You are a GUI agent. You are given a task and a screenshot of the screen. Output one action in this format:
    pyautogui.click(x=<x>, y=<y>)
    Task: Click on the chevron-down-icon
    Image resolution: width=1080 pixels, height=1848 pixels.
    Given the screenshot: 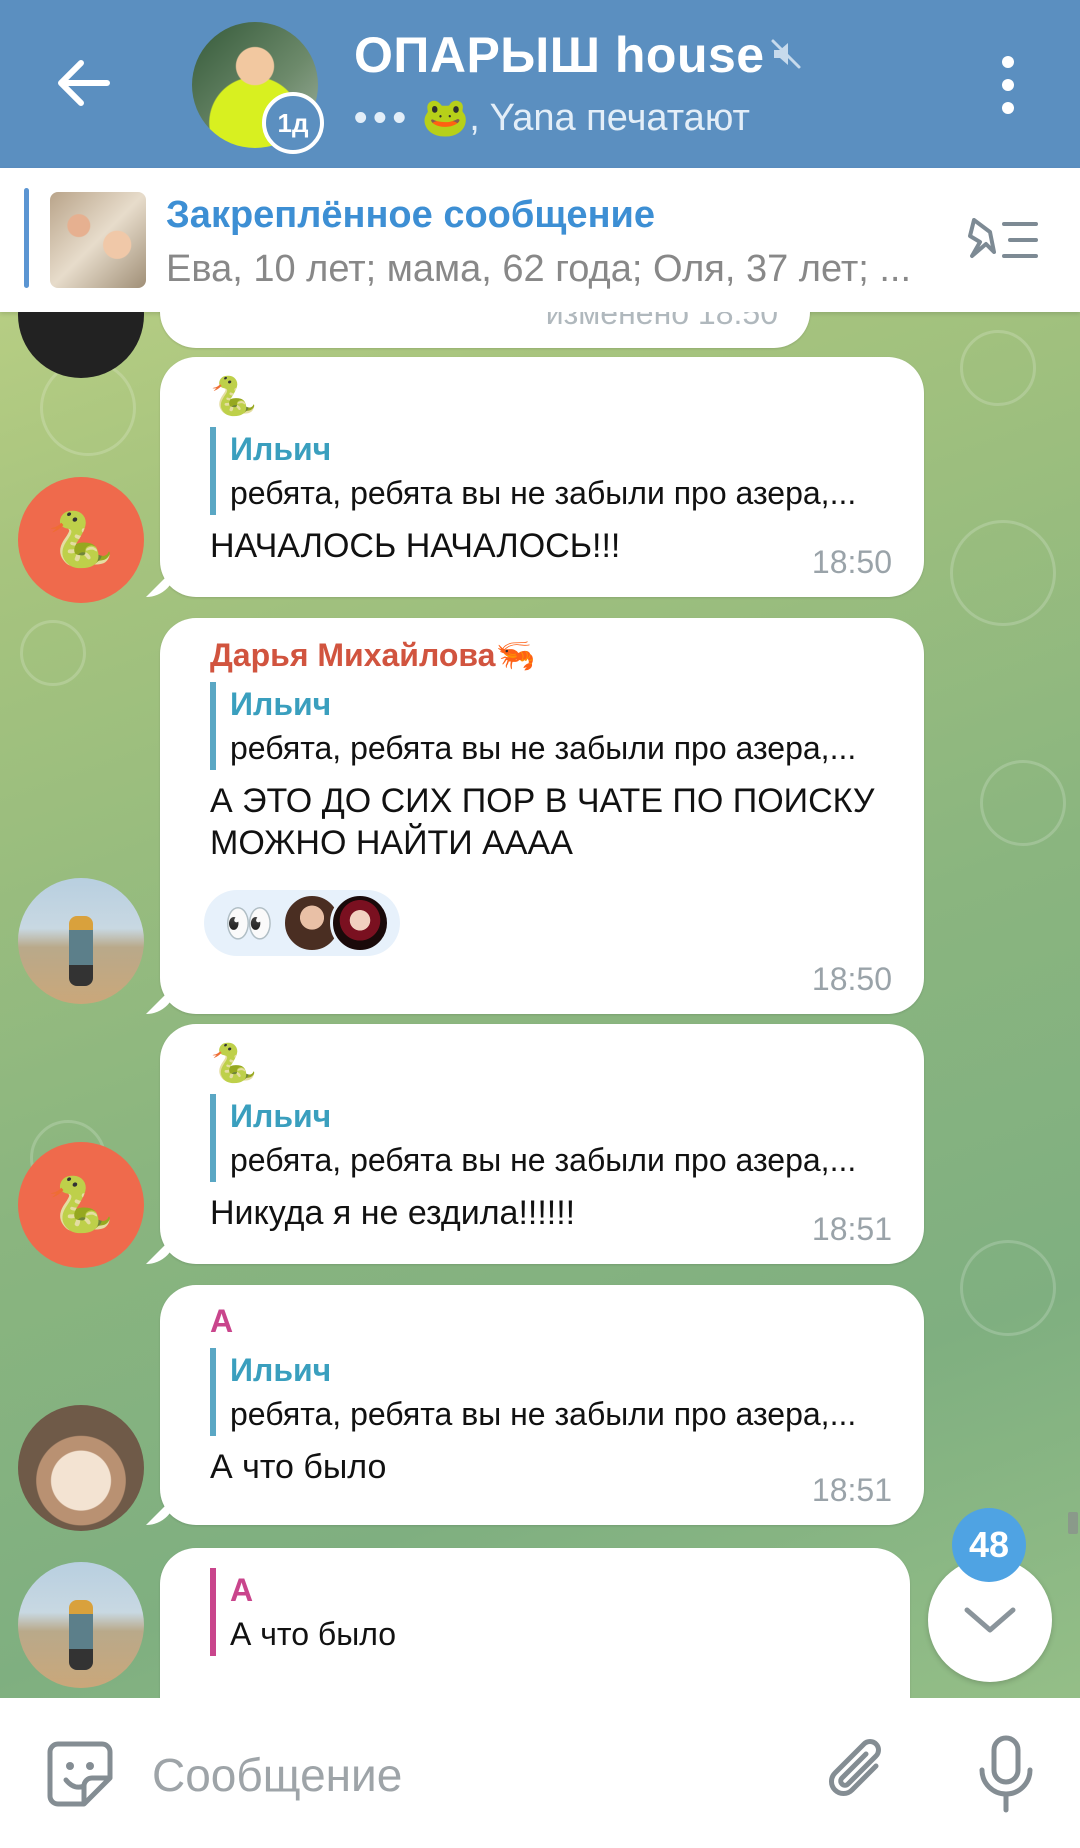 What is the action you would take?
    pyautogui.click(x=990, y=1620)
    